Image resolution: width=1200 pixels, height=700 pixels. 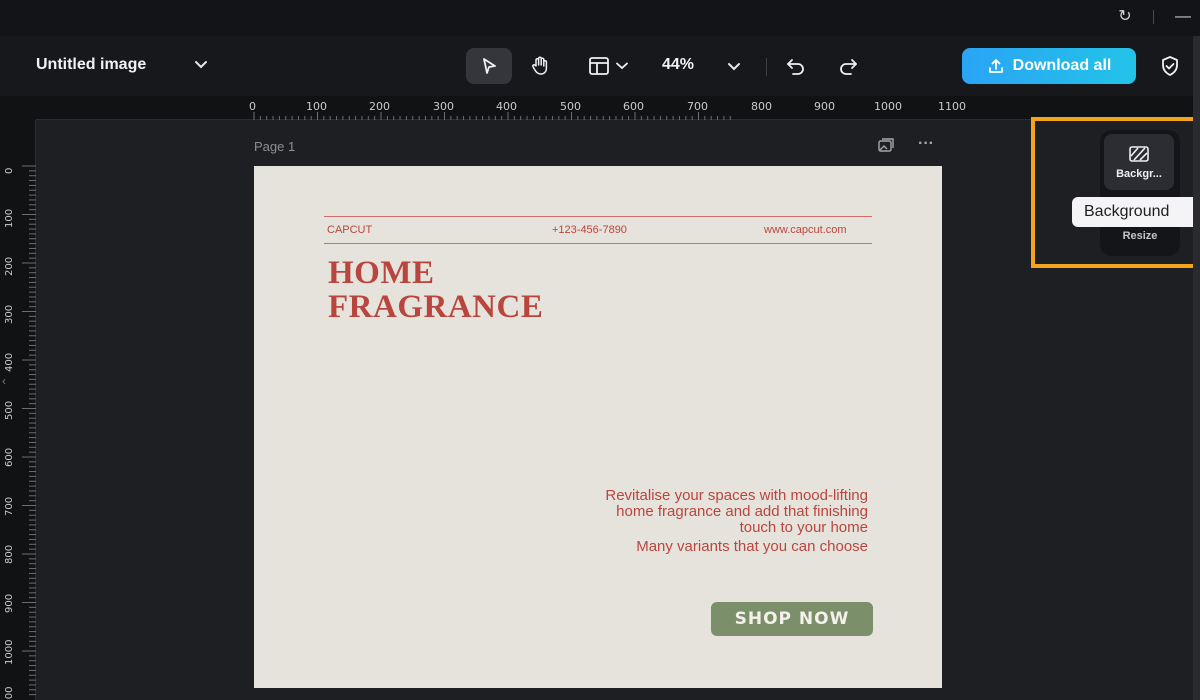 What do you see at coordinates (436, 307) in the screenshot?
I see `headline-line-2: FRAGRANCE` at bounding box center [436, 307].